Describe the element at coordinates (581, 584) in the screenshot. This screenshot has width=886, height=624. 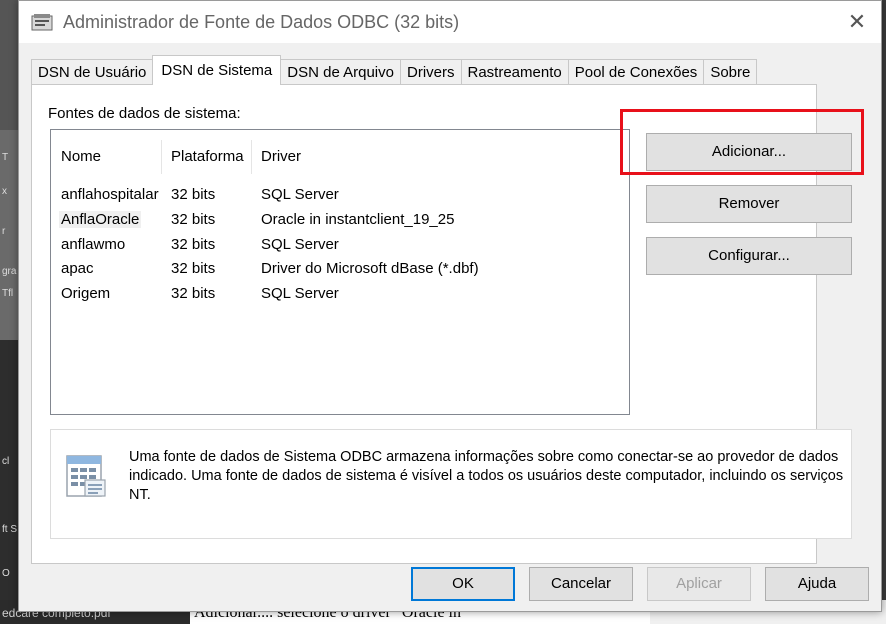
I see `cancel-button: Cancelar` at that location.